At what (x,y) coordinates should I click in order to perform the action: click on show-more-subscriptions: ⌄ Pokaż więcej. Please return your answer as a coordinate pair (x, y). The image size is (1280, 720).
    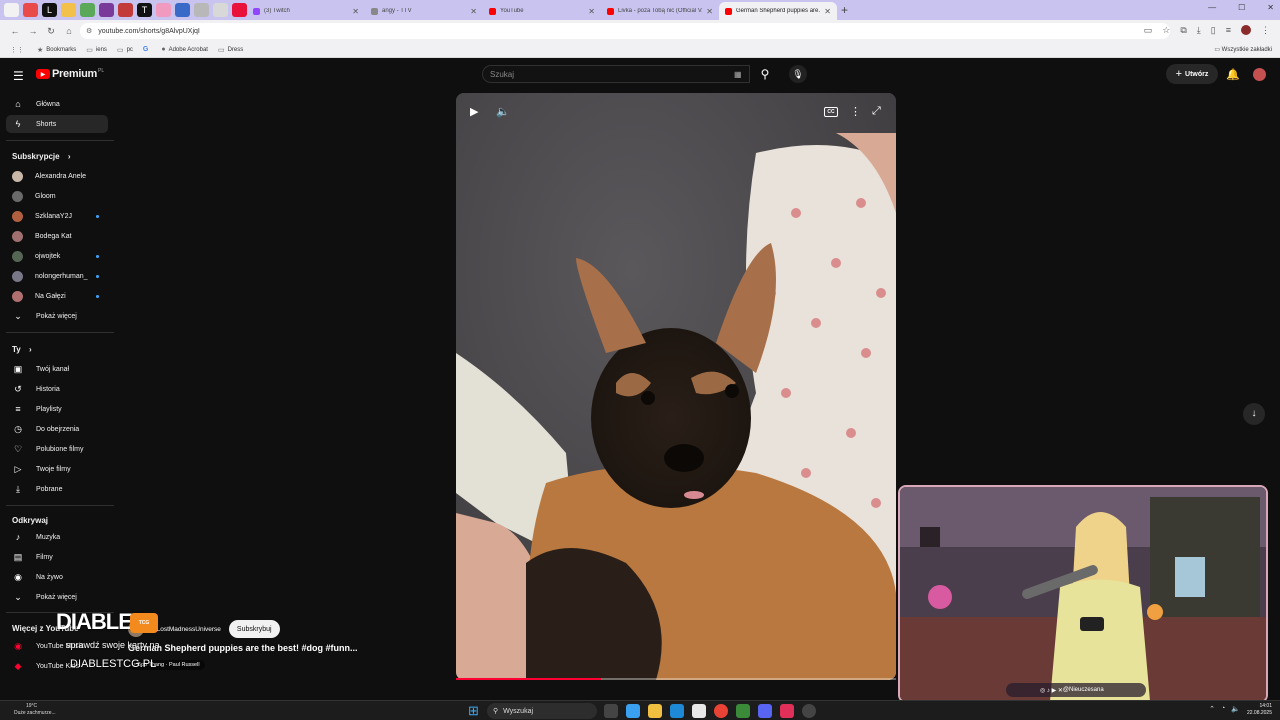
    Looking at the image, I should click on (57, 316).